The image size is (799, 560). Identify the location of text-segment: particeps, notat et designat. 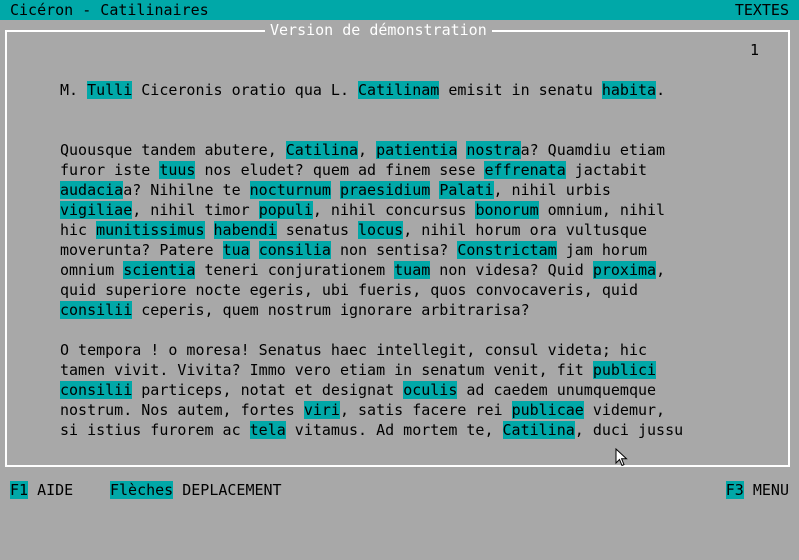
(268, 390).